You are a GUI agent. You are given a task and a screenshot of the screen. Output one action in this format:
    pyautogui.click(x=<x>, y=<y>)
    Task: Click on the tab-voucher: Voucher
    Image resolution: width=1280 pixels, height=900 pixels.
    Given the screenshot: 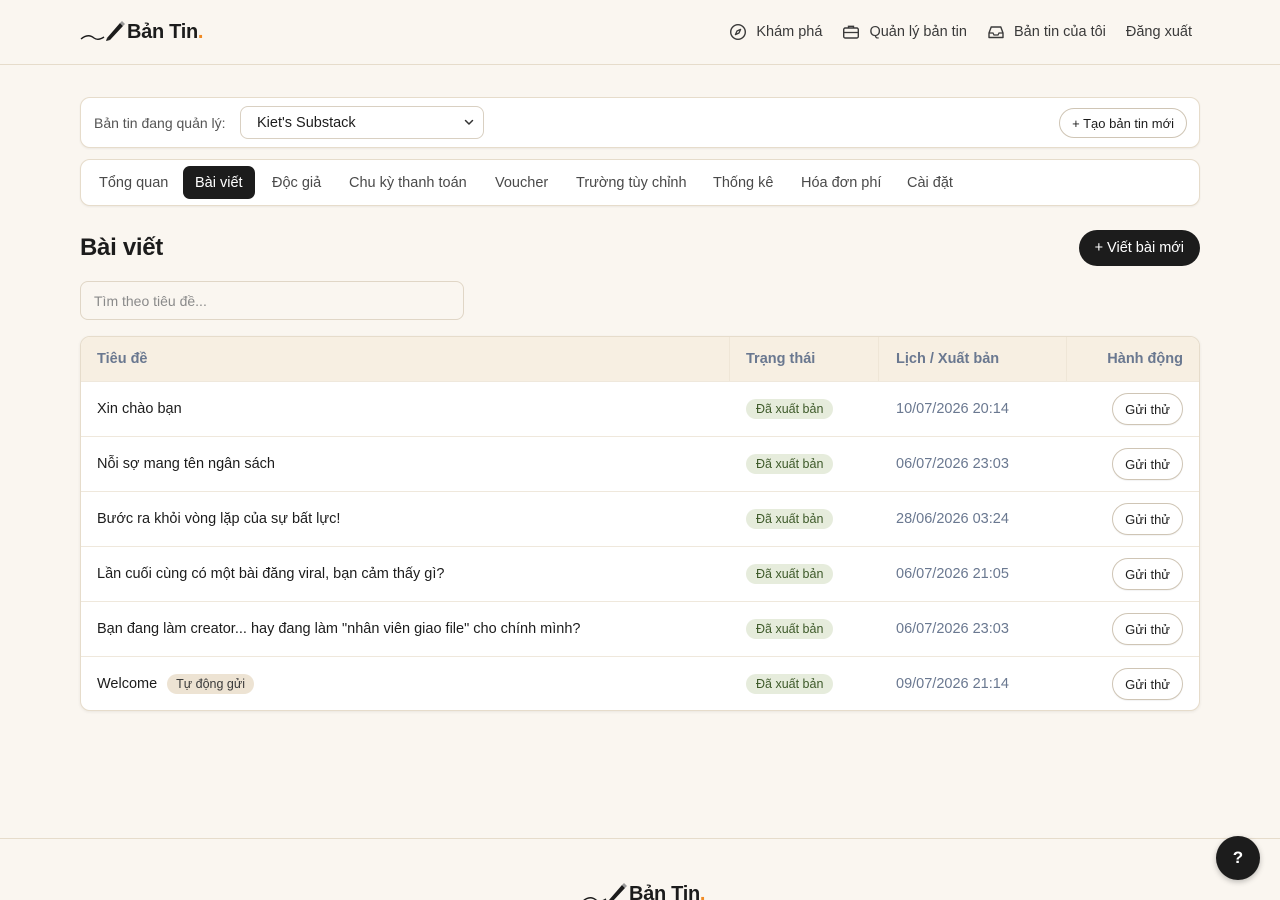 What is the action you would take?
    pyautogui.click(x=521, y=182)
    